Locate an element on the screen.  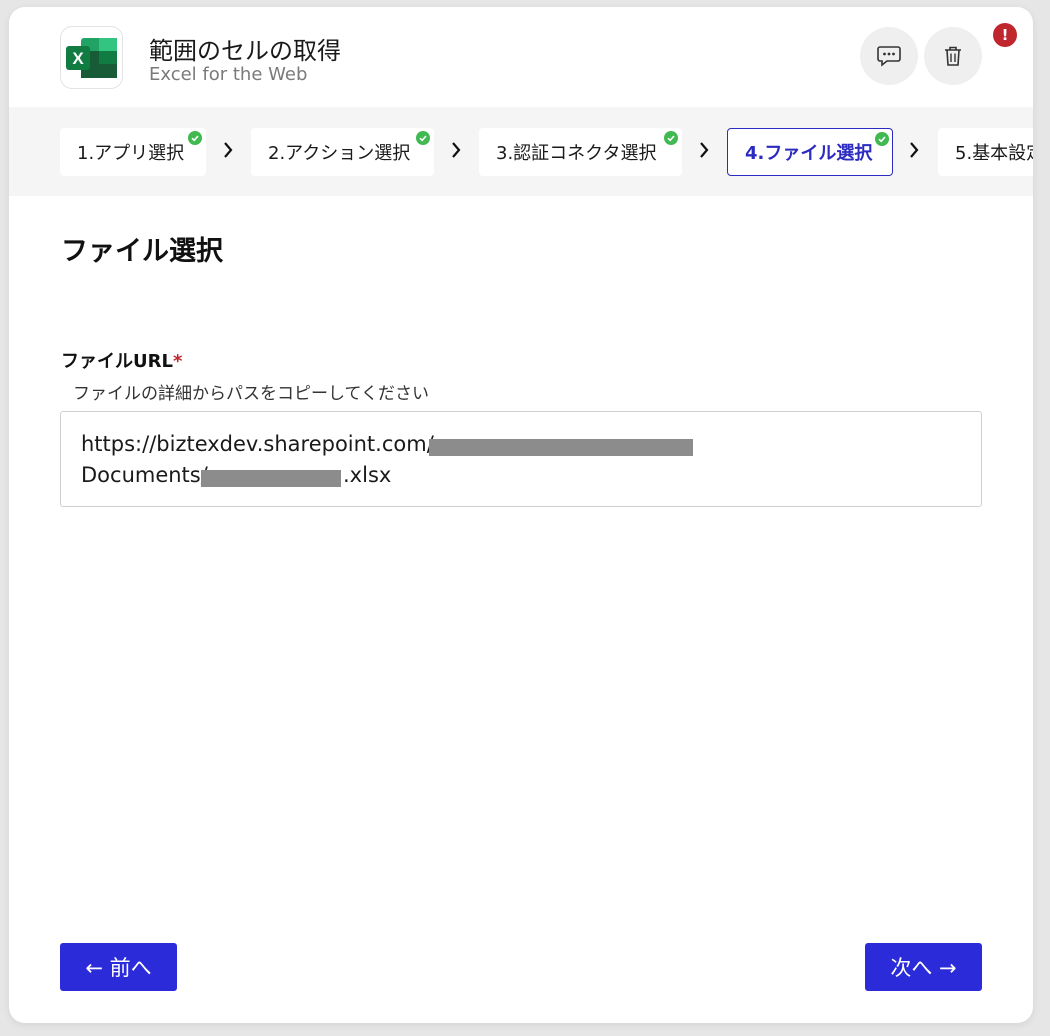
file-url-help: ファイルの詳細からパスをコピーしてください is located at coordinates (251, 394).